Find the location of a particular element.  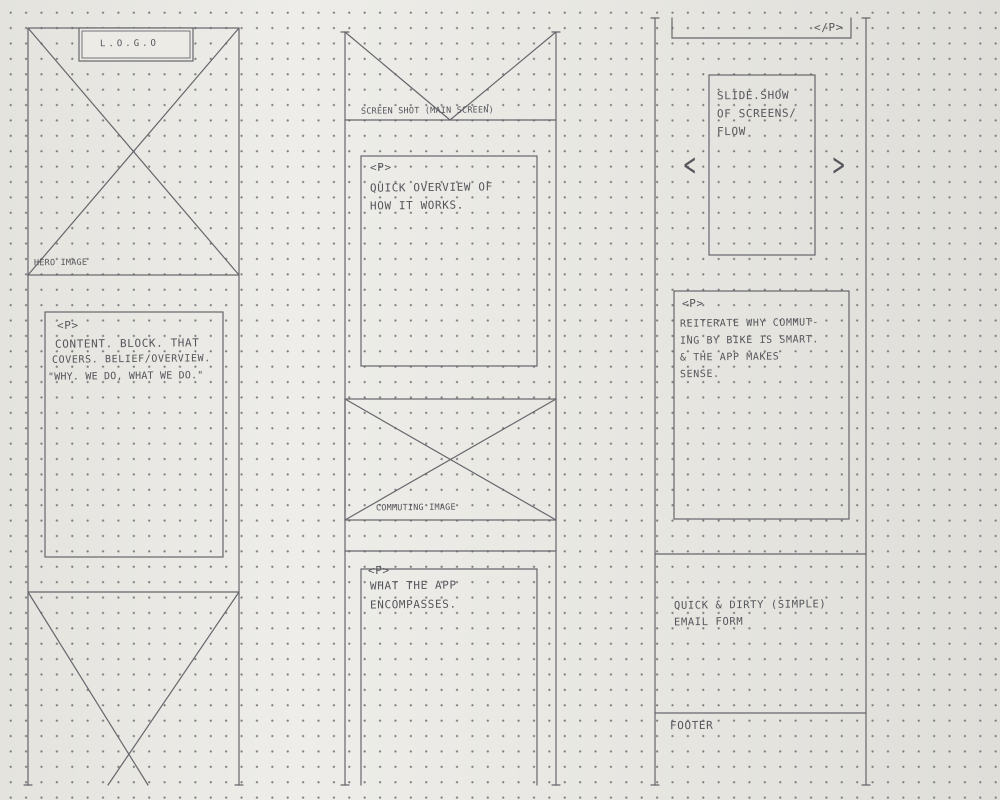

overview-block-line-2: HOW IT WORKS. is located at coordinates (416, 205).